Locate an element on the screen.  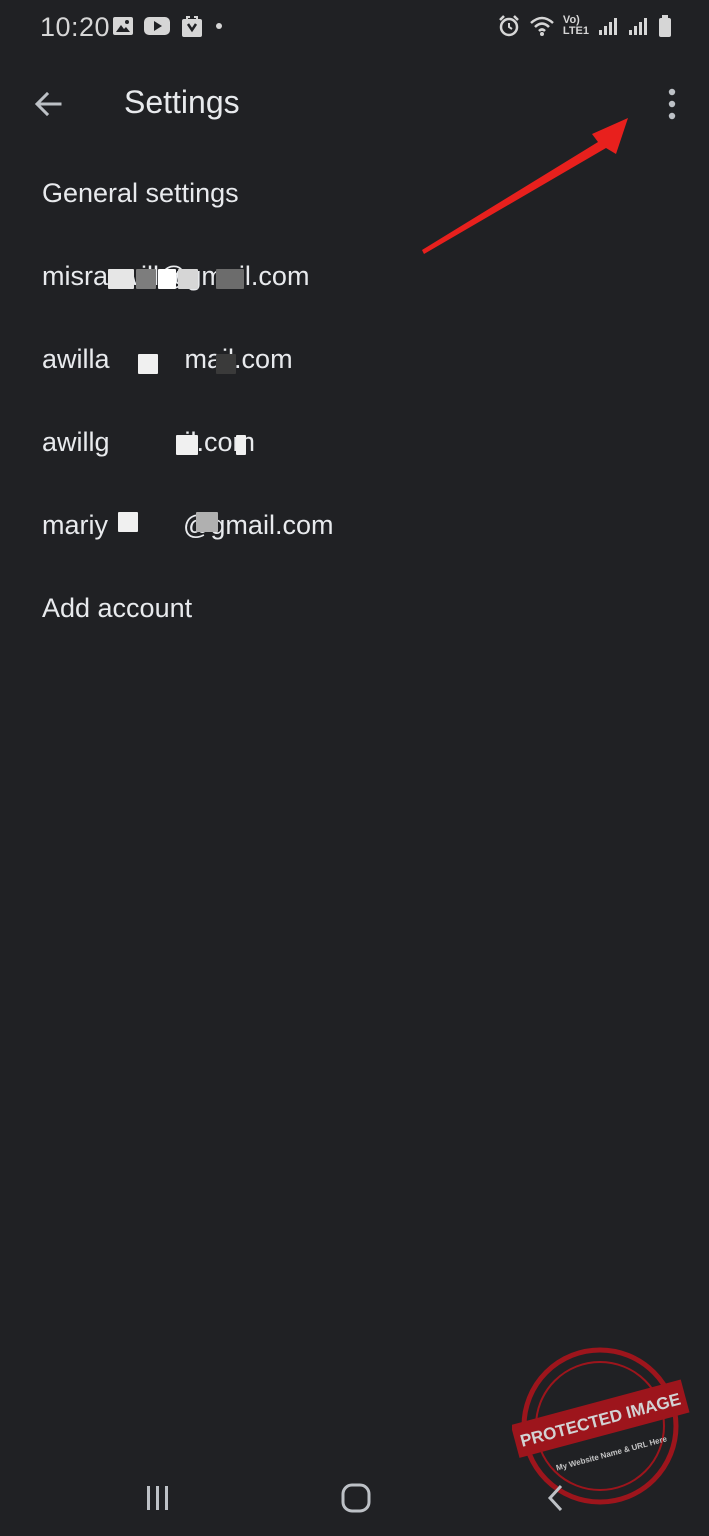
nav-back-button is located at coordinates (556, 1498).